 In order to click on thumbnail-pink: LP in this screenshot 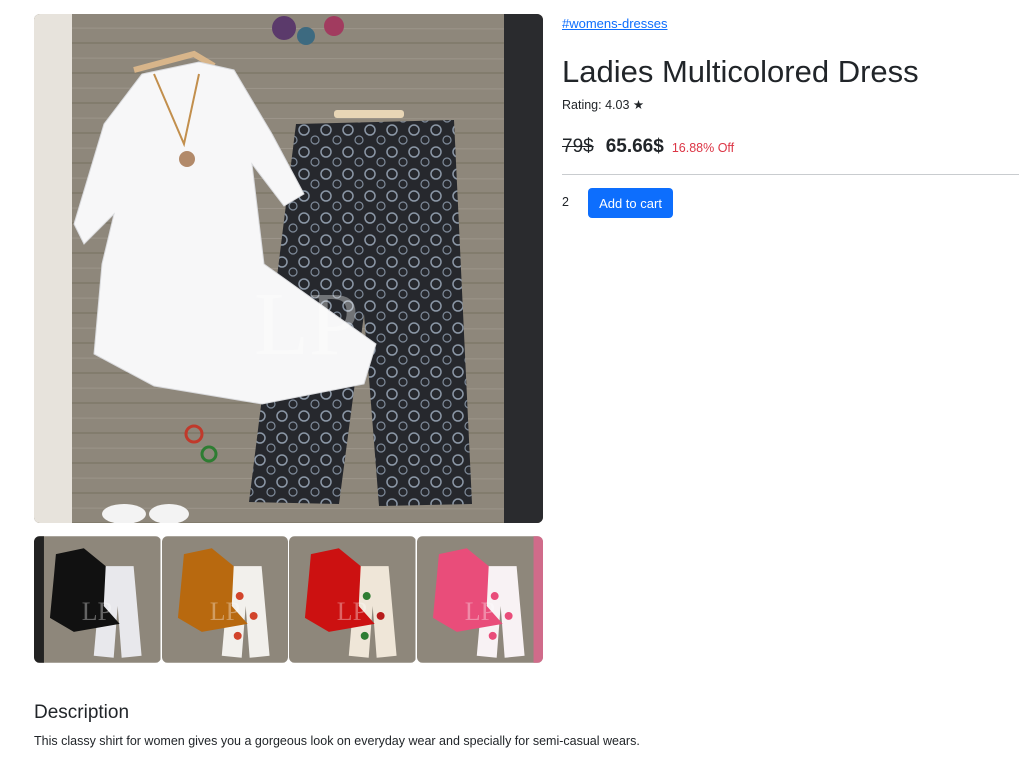, I will do `click(479, 599)`.